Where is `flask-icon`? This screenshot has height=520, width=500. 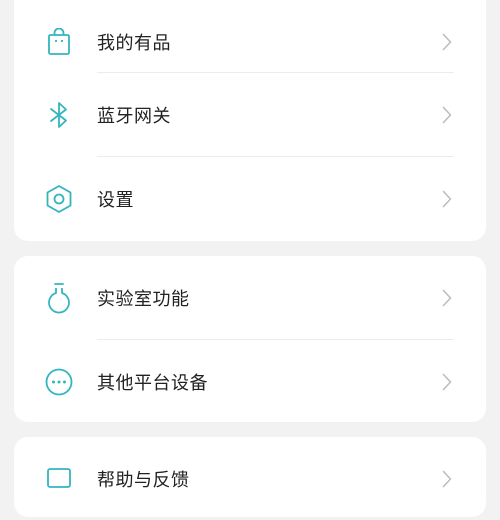
flask-icon is located at coordinates (59, 297).